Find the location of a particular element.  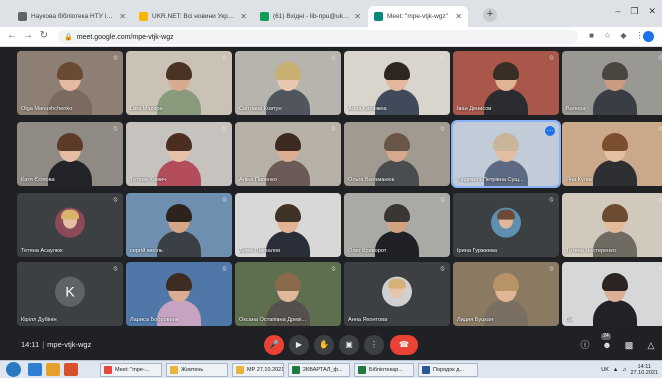

forward-icon: → is located at coordinates (28, 35).